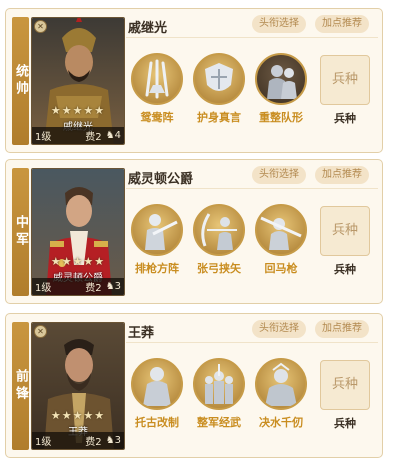 This screenshot has width=393, height=466. I want to click on general-name: 王莽, so click(141, 333).